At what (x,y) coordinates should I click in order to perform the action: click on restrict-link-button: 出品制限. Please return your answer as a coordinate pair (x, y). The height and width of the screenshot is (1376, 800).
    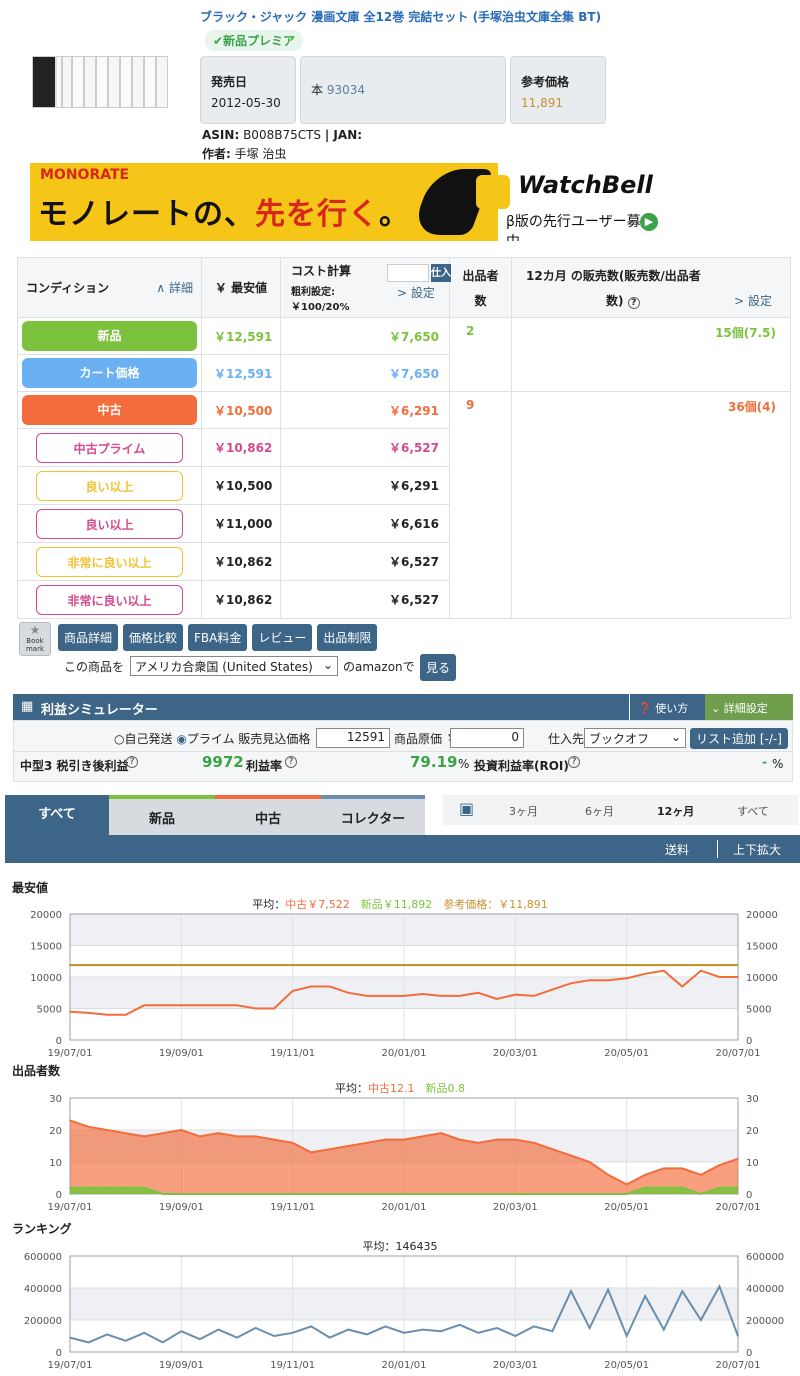
    Looking at the image, I should click on (347, 637).